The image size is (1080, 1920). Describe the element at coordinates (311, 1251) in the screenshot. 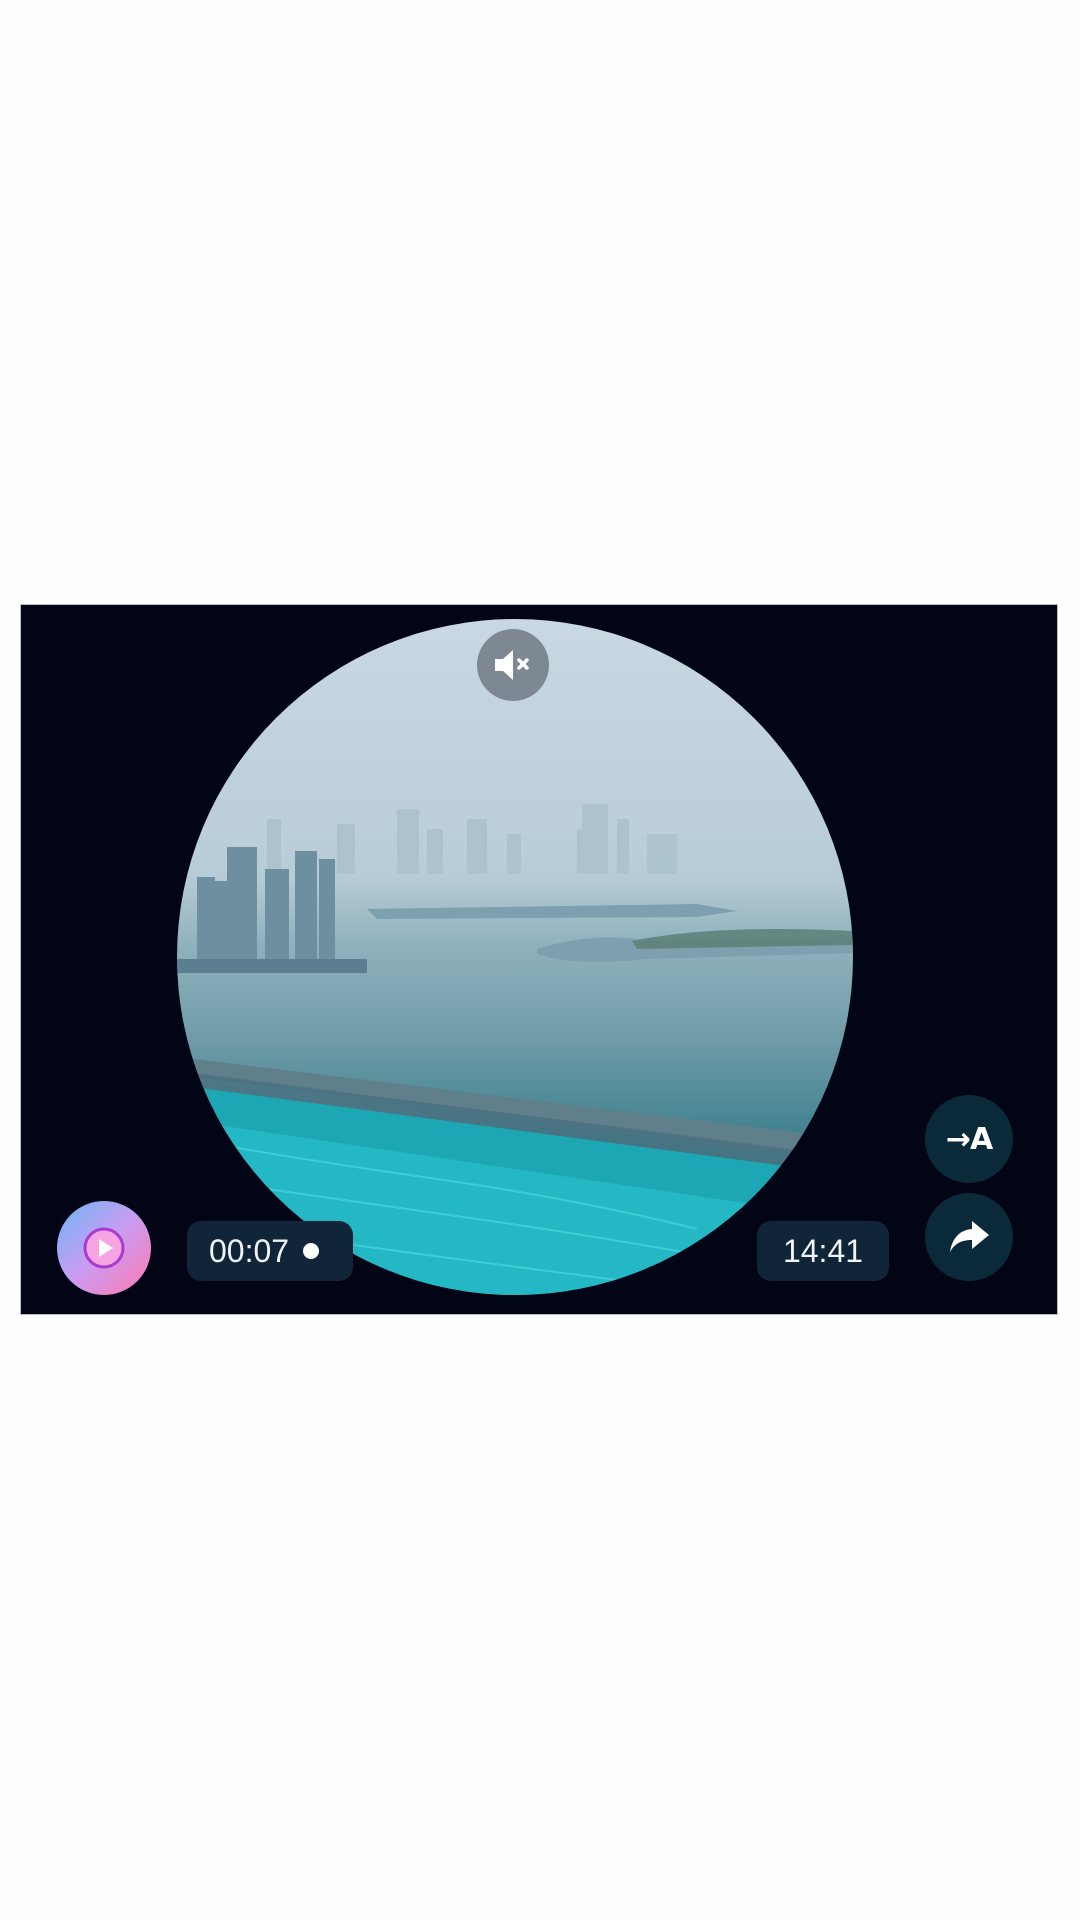

I see `unwatched-dot-indicator` at that location.